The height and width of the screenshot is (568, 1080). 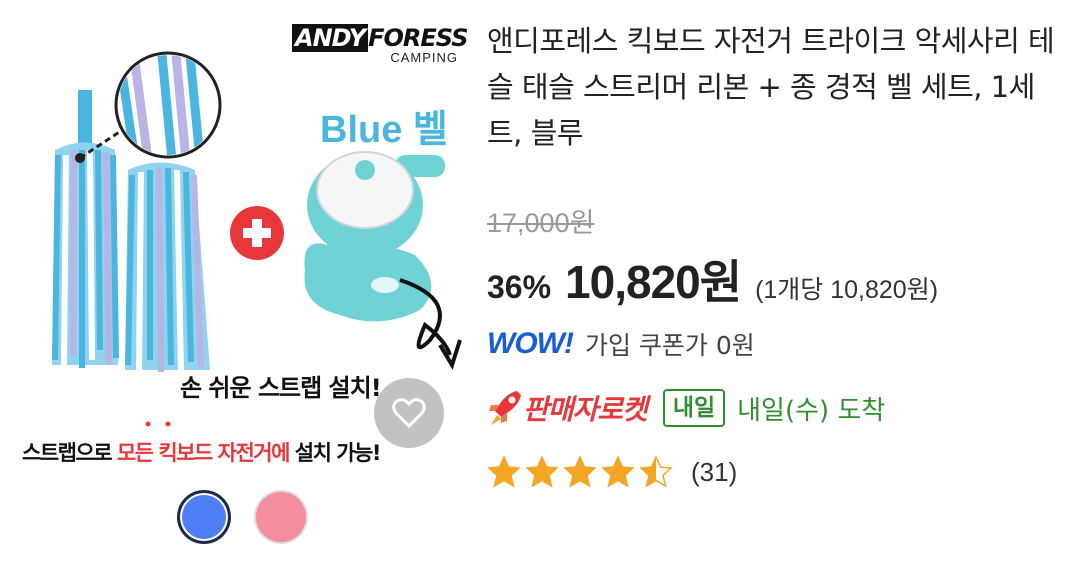 What do you see at coordinates (714, 471) in the screenshot?
I see `review-count: (31)` at bounding box center [714, 471].